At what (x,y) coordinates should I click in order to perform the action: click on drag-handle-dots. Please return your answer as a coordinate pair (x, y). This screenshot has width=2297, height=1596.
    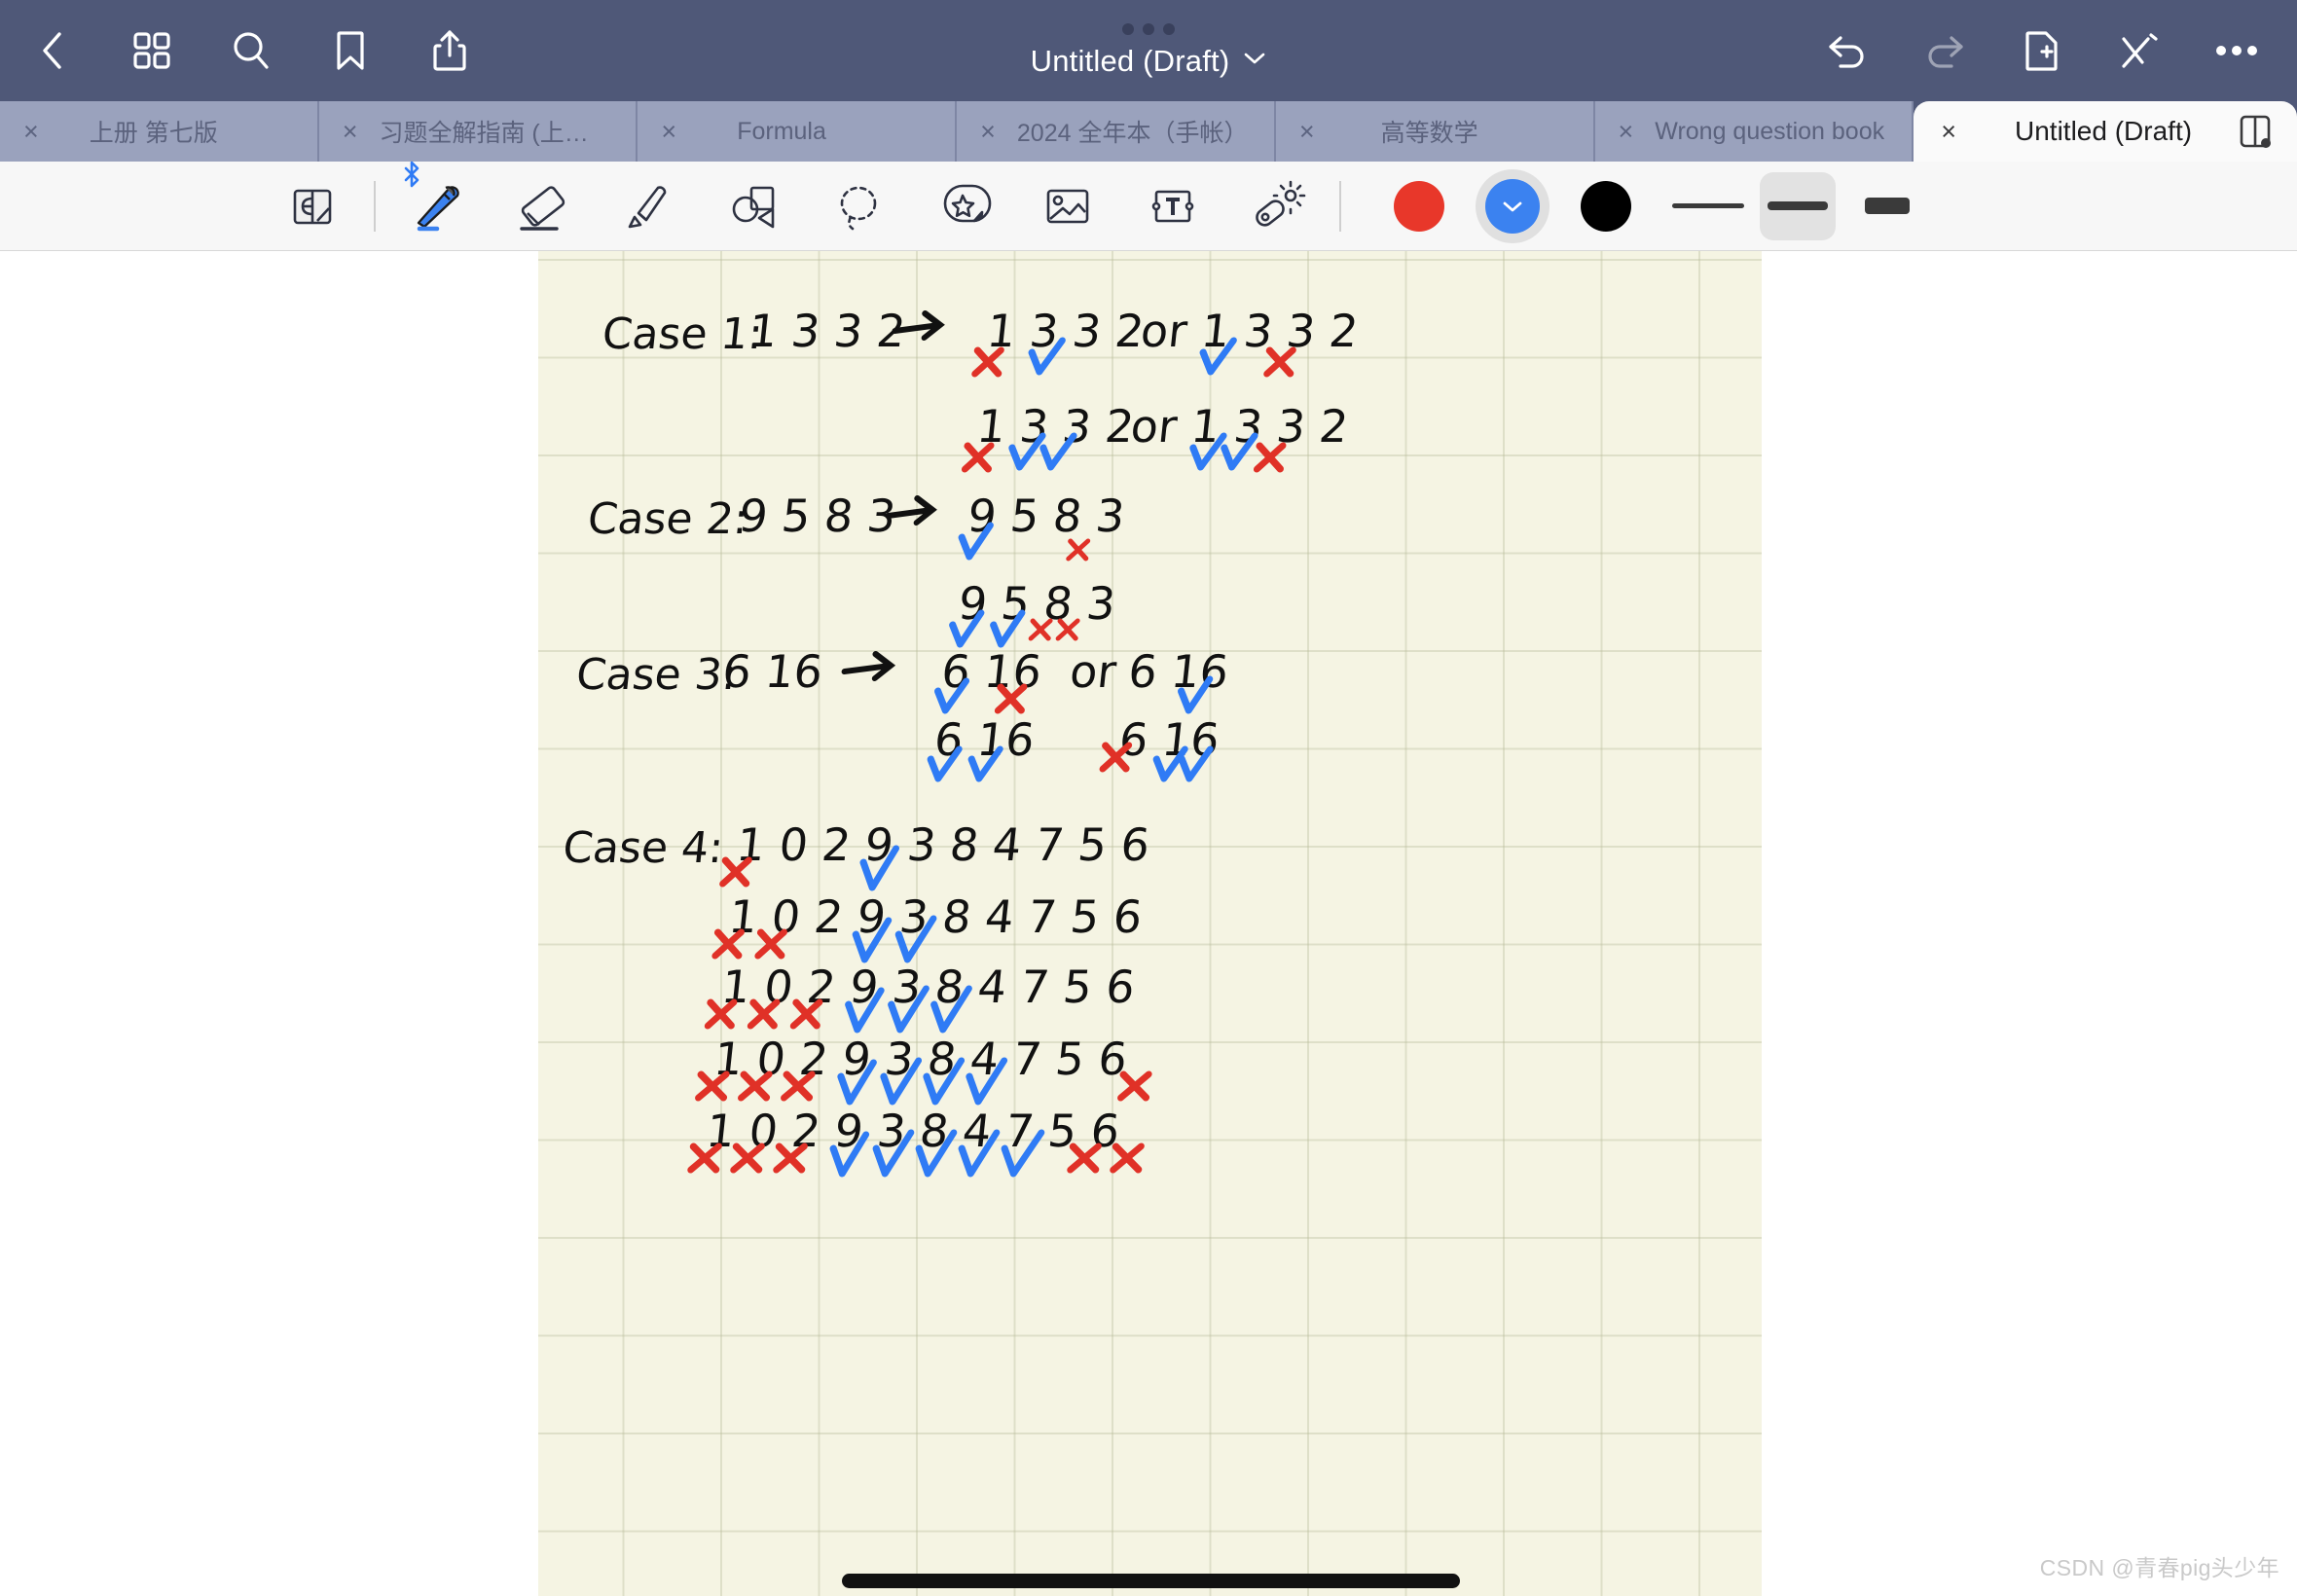
    Looking at the image, I should click on (1148, 28).